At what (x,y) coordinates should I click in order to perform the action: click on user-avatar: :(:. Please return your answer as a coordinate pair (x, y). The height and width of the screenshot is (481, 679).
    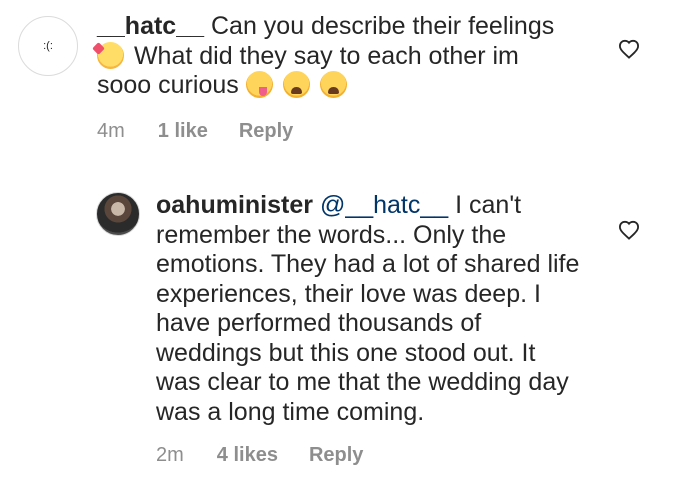
    Looking at the image, I should click on (48, 46).